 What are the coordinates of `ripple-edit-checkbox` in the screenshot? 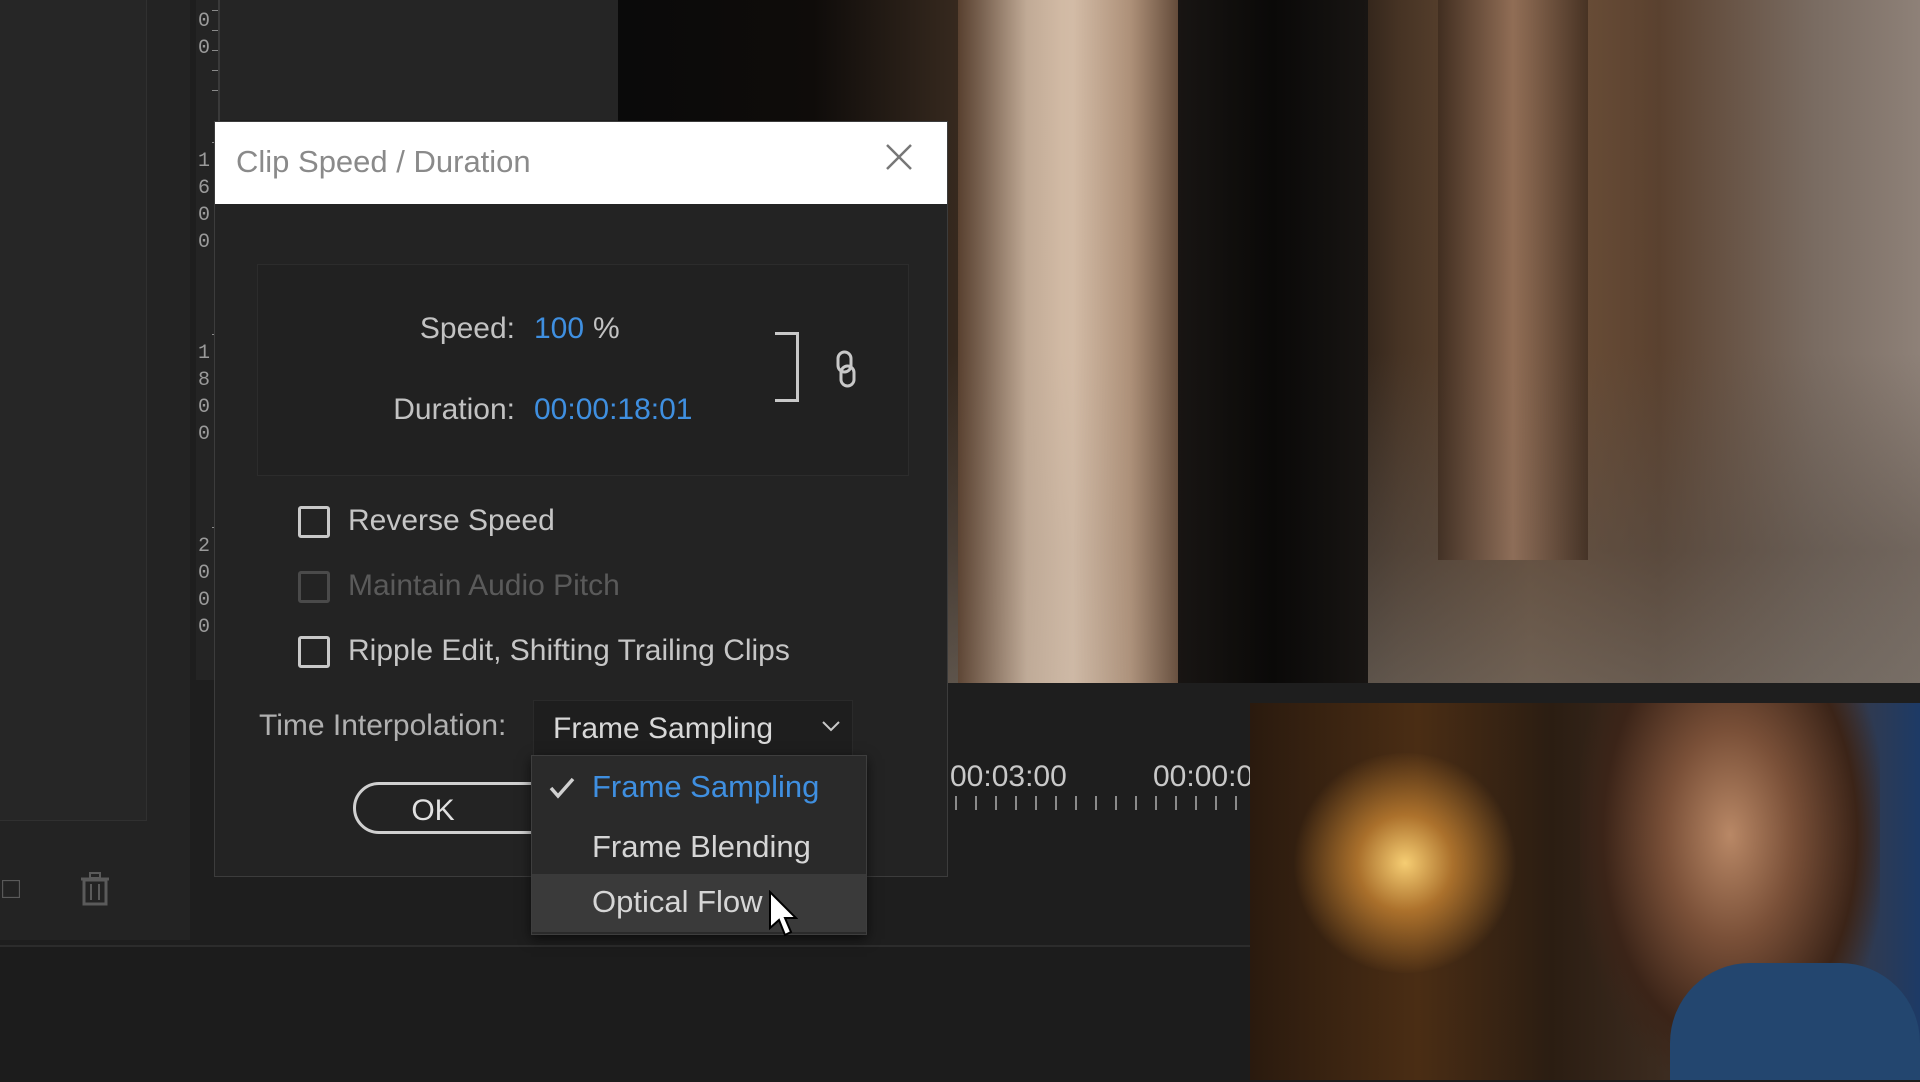 It's located at (314, 652).